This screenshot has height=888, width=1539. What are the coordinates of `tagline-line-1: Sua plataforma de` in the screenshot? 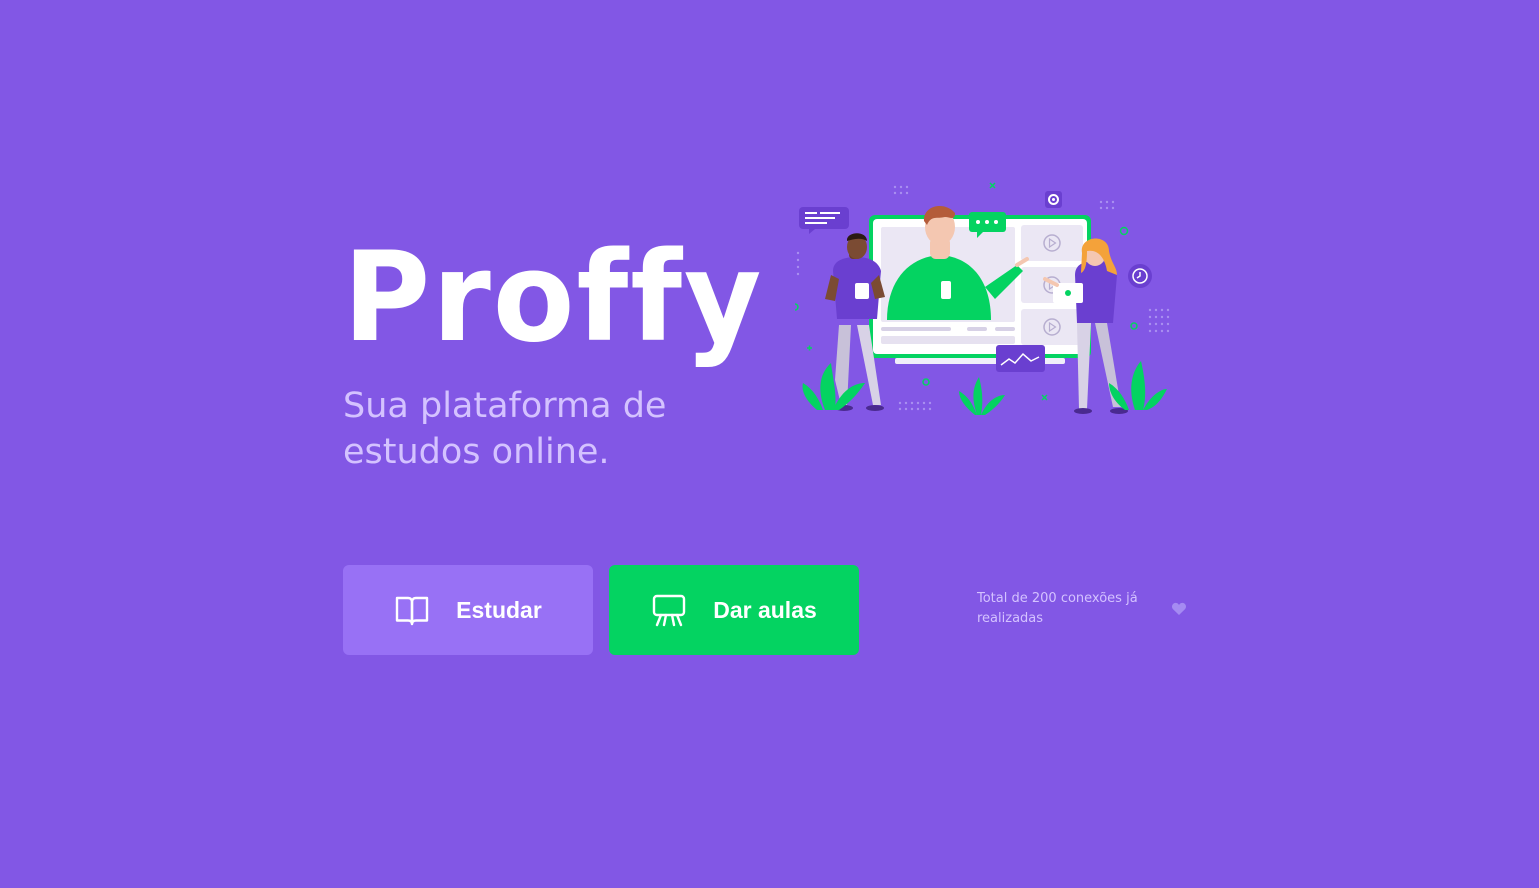 It's located at (505, 406).